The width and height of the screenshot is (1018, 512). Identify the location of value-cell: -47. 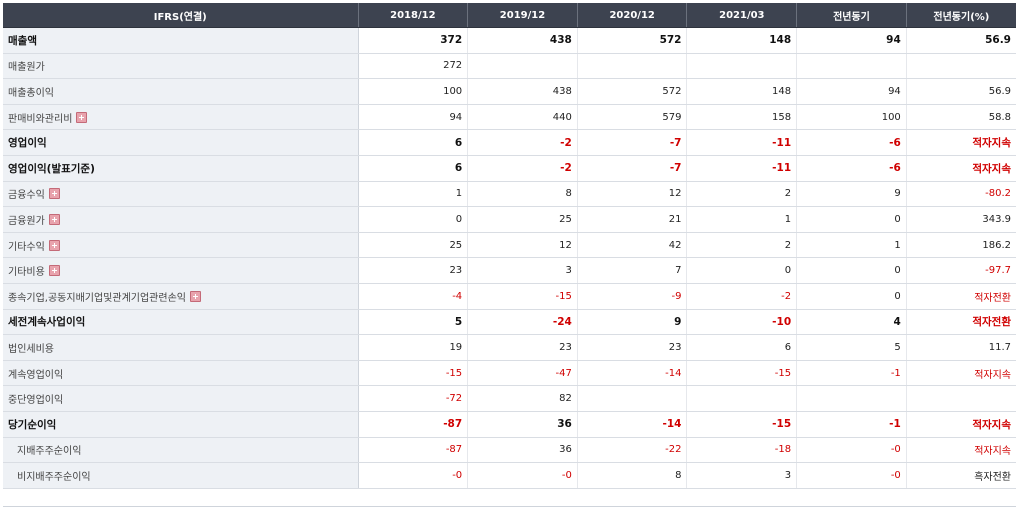
(522, 373).